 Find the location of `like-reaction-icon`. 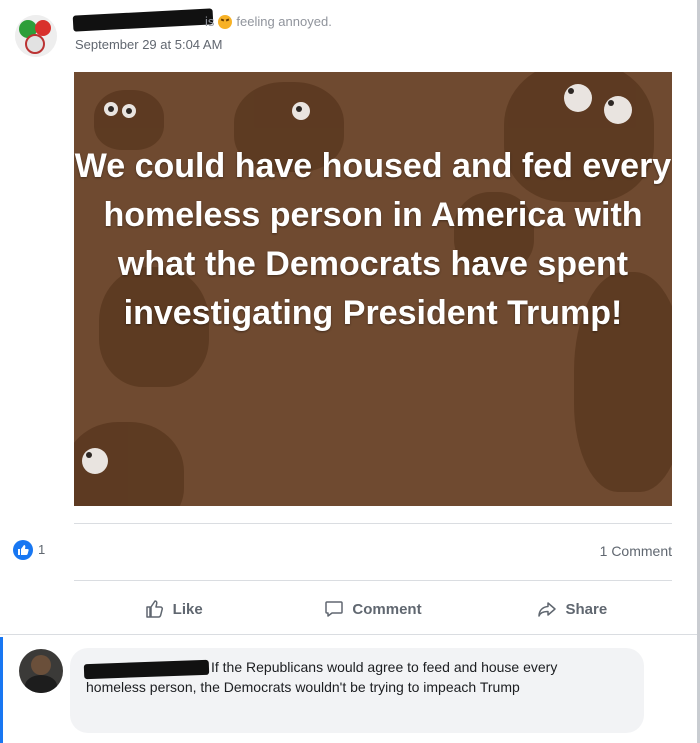

like-reaction-icon is located at coordinates (23, 550).